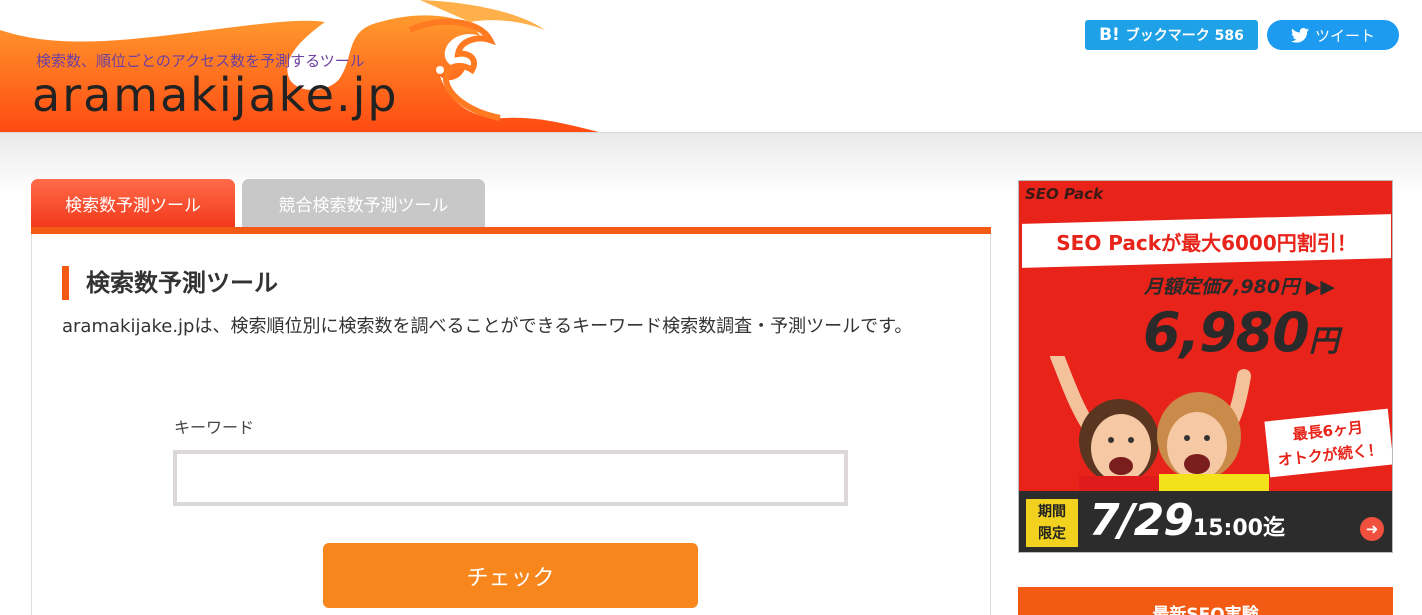  What do you see at coordinates (133, 203) in the screenshot?
I see `tab-search-volume-tool: 検索数予測ツール` at bounding box center [133, 203].